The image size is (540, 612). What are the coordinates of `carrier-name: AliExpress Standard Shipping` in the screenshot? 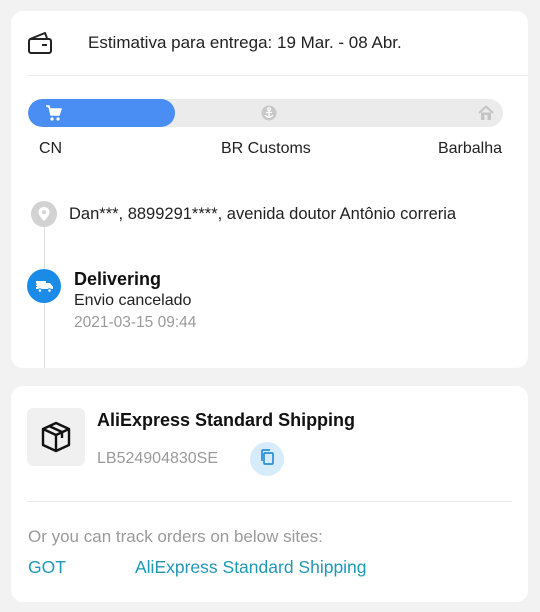 It's located at (226, 420).